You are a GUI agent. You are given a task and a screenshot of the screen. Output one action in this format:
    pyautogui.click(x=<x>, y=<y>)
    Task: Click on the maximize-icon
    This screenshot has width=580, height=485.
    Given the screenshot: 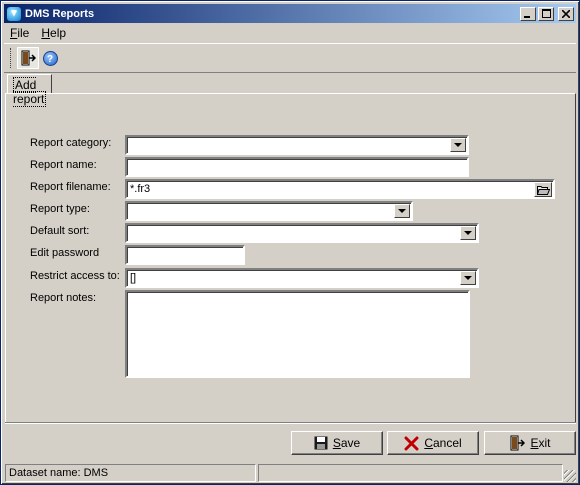 What is the action you would take?
    pyautogui.click(x=546, y=13)
    